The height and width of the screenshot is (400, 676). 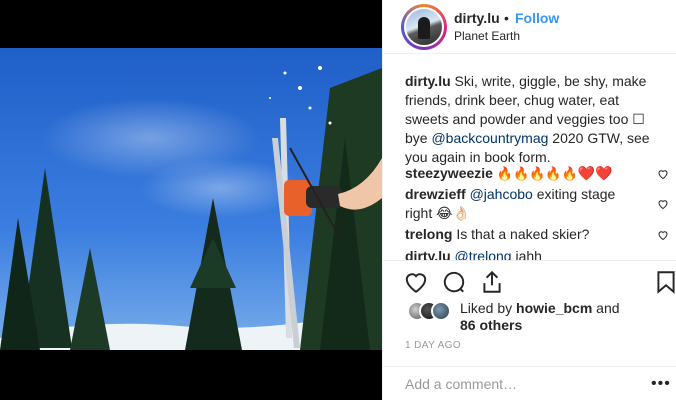 I want to click on liked-by-prefix: Liked by, so click(x=488, y=308).